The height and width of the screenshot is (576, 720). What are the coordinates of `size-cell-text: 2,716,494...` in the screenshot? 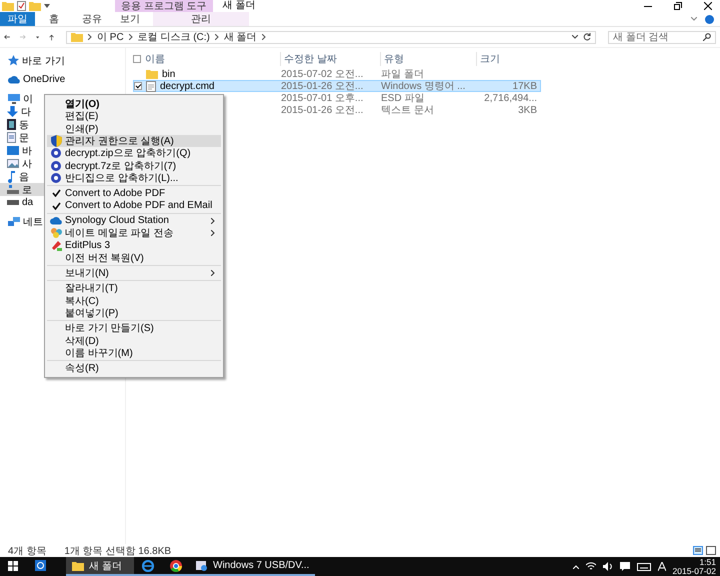 It's located at (510, 98).